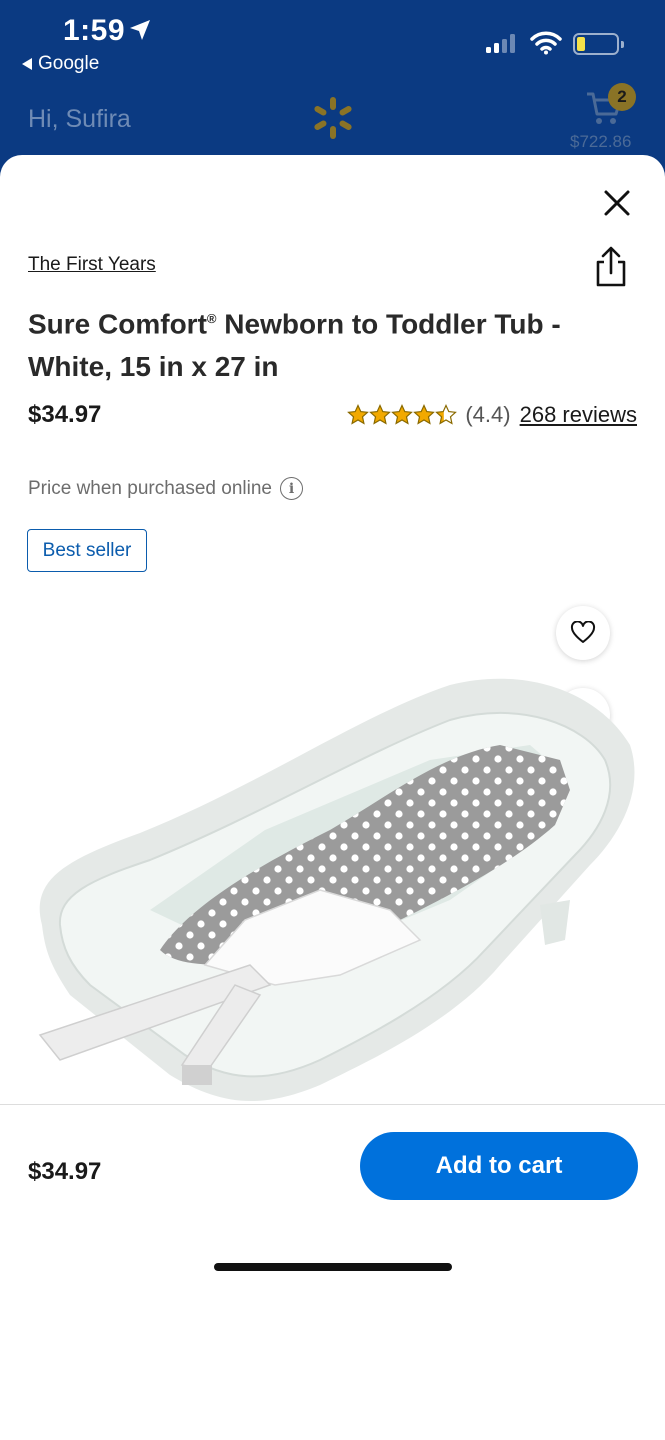  I want to click on rating-summary: (4.4) 268 reviews, so click(492, 415).